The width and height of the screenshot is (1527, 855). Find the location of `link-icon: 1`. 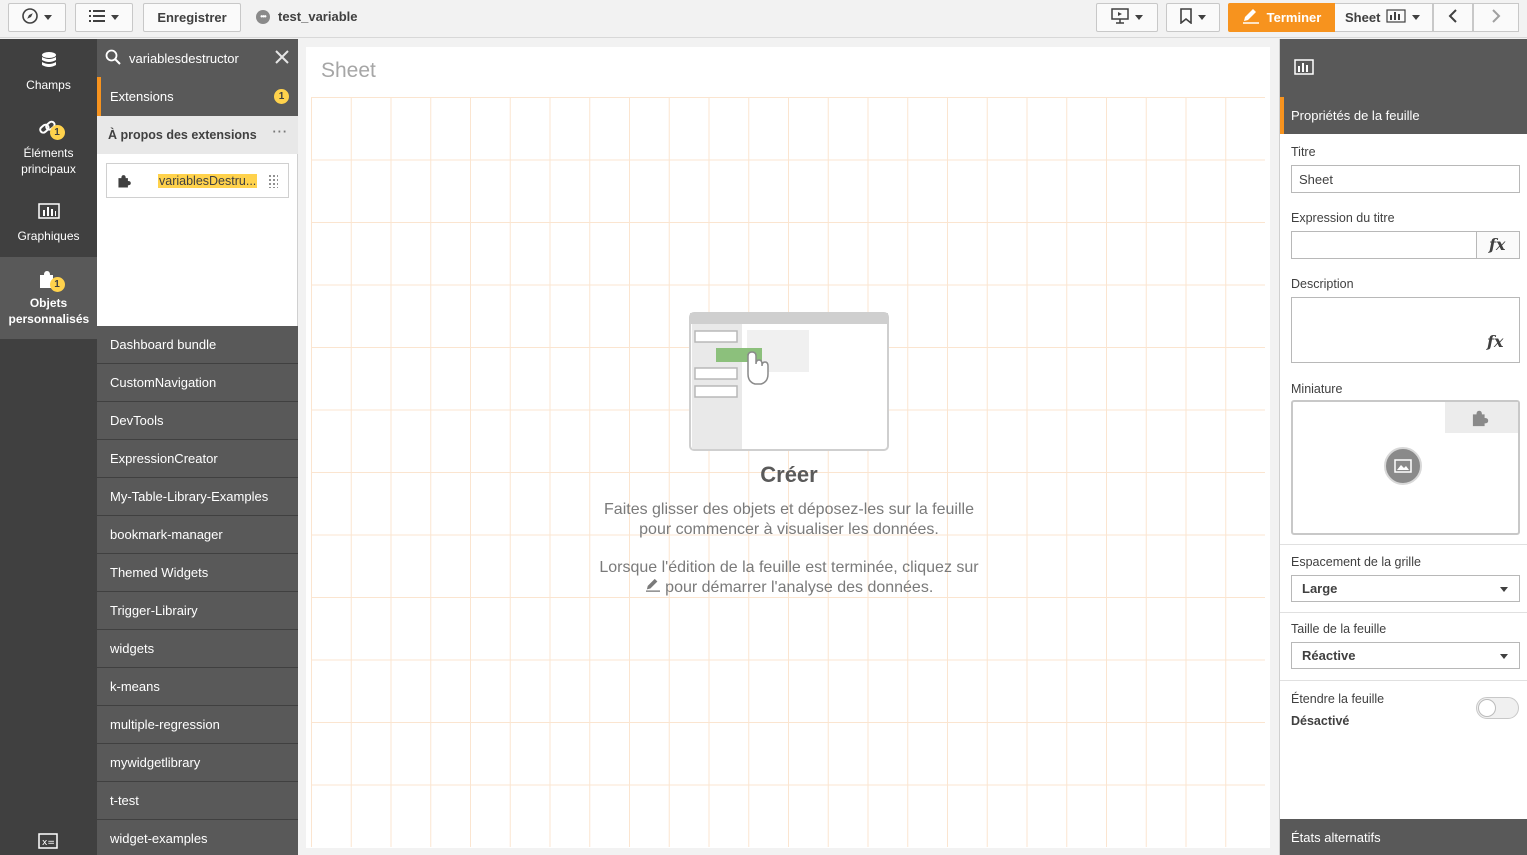

link-icon: 1 is located at coordinates (51, 129).